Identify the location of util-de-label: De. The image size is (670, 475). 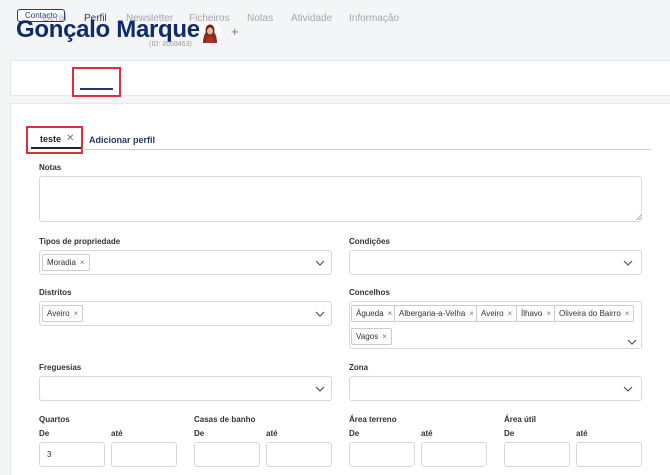
(509, 433).